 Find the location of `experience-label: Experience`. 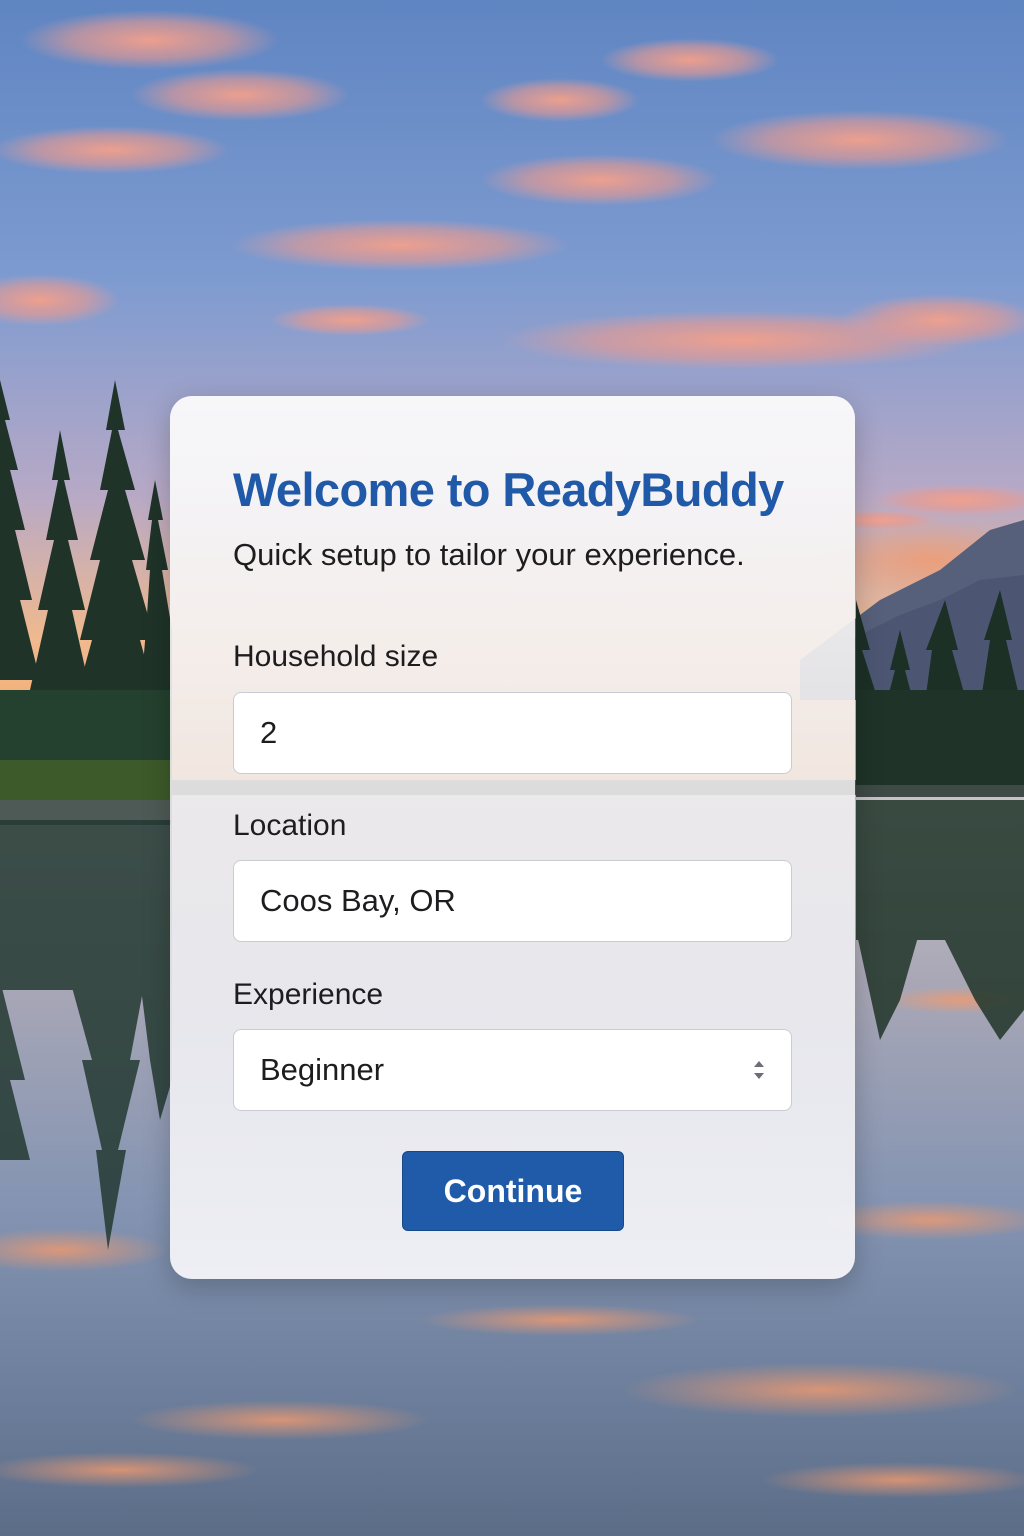

experience-label: Experience is located at coordinates (308, 994).